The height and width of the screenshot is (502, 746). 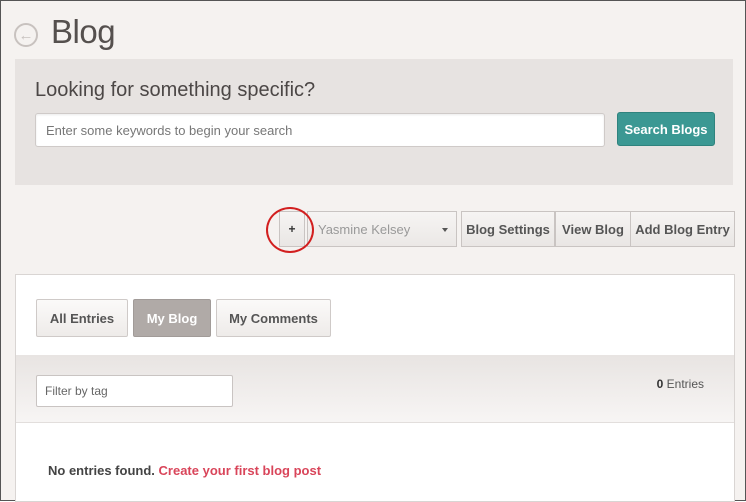 I want to click on view-blog-button: View Blog, so click(x=593, y=229).